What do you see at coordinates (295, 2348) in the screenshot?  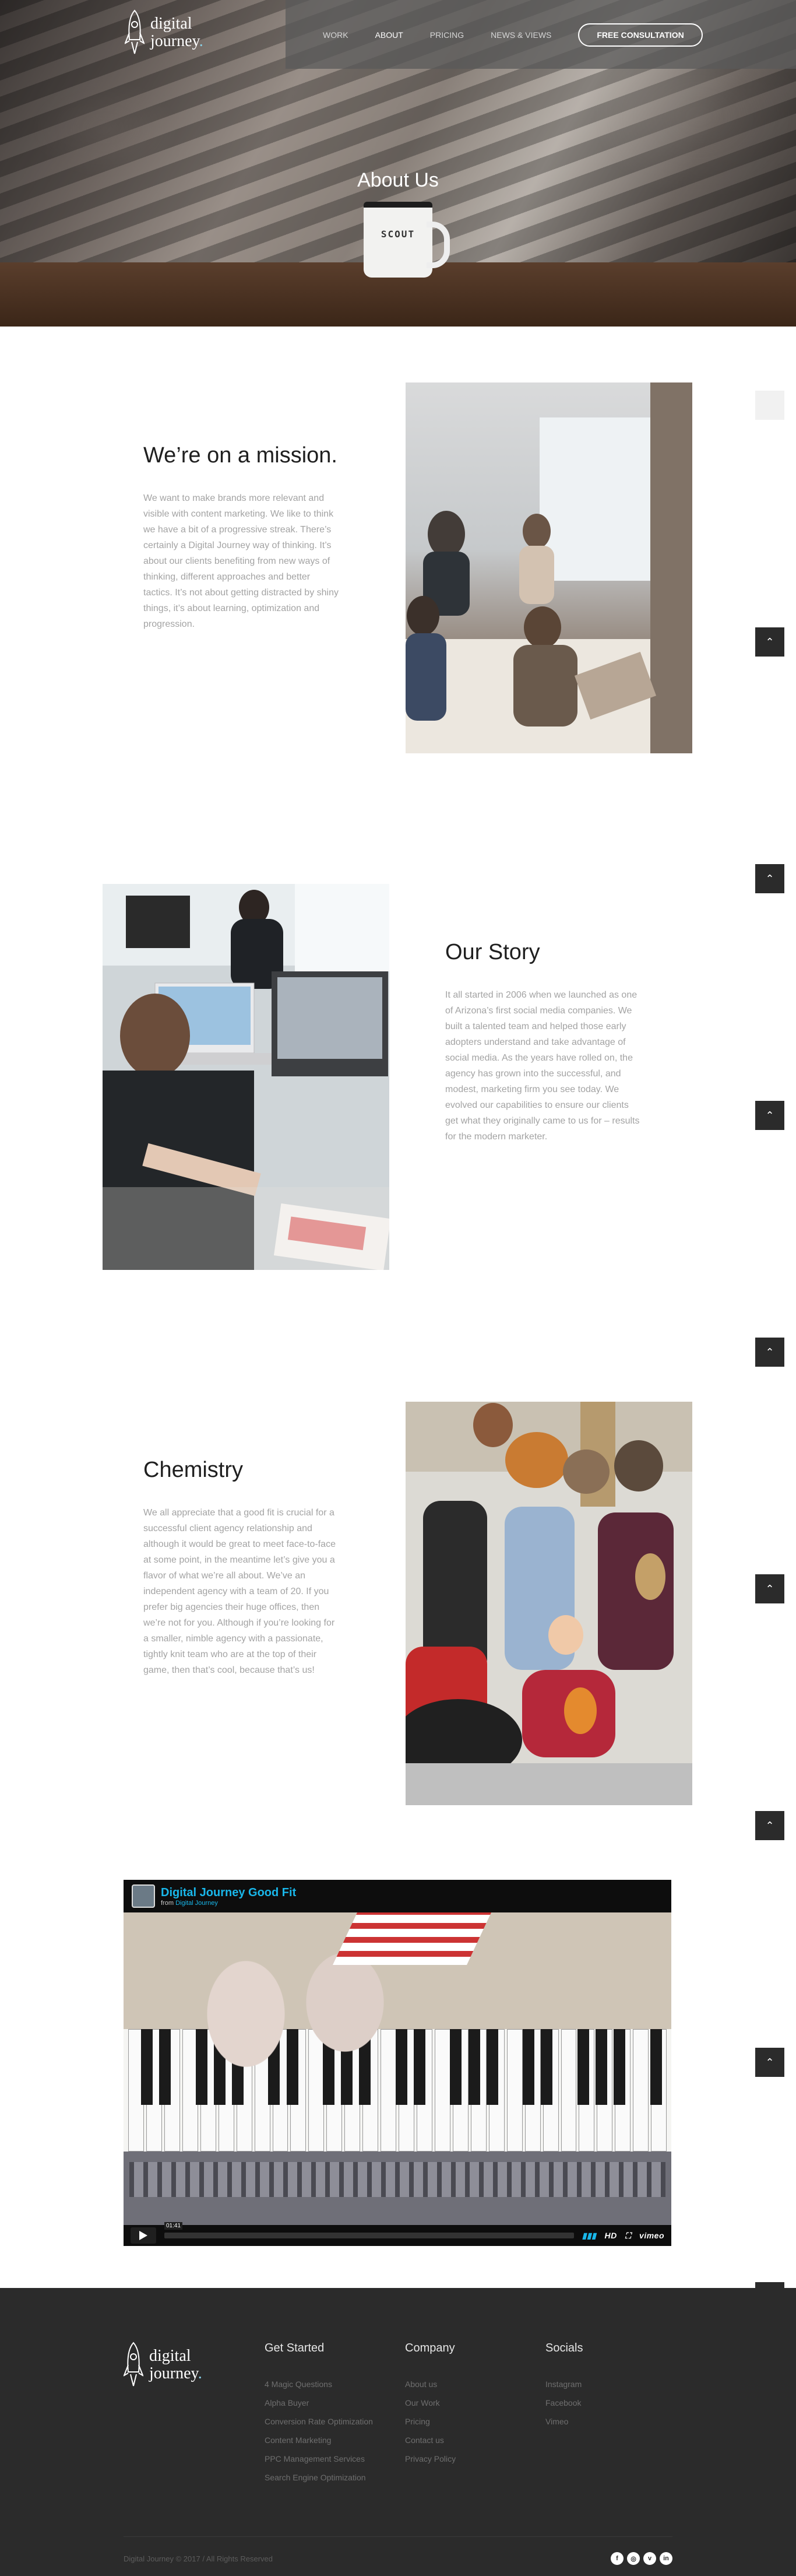 I see `footer-heading: Get Started` at bounding box center [295, 2348].